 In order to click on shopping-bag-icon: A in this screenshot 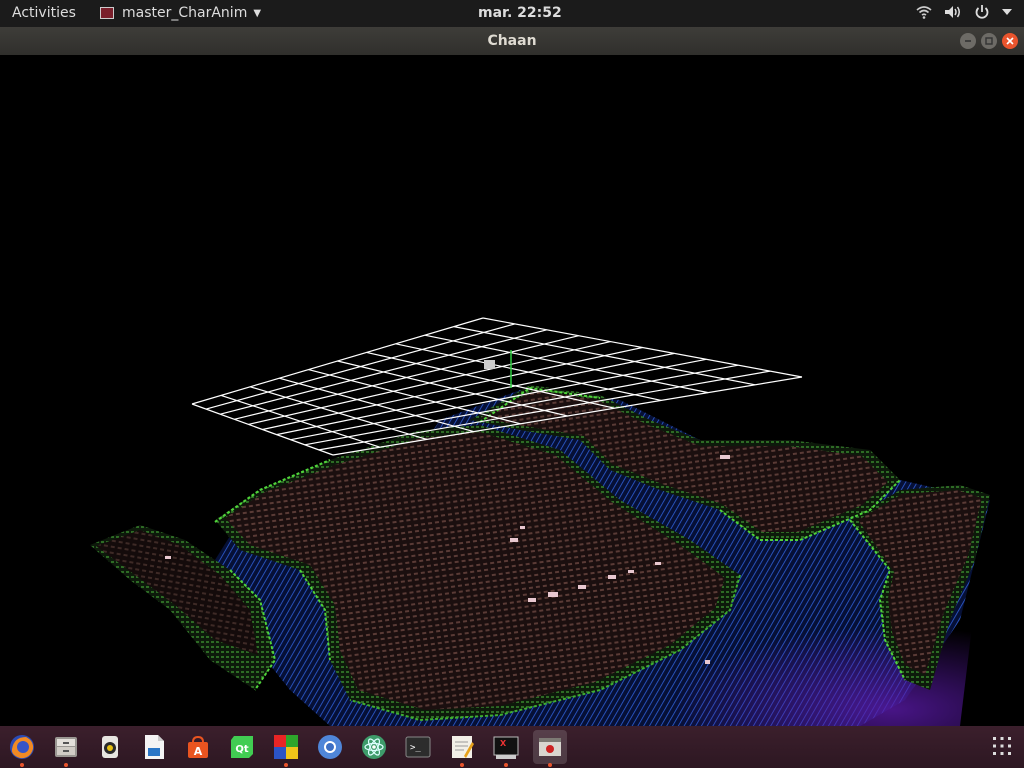, I will do `click(198, 746)`.